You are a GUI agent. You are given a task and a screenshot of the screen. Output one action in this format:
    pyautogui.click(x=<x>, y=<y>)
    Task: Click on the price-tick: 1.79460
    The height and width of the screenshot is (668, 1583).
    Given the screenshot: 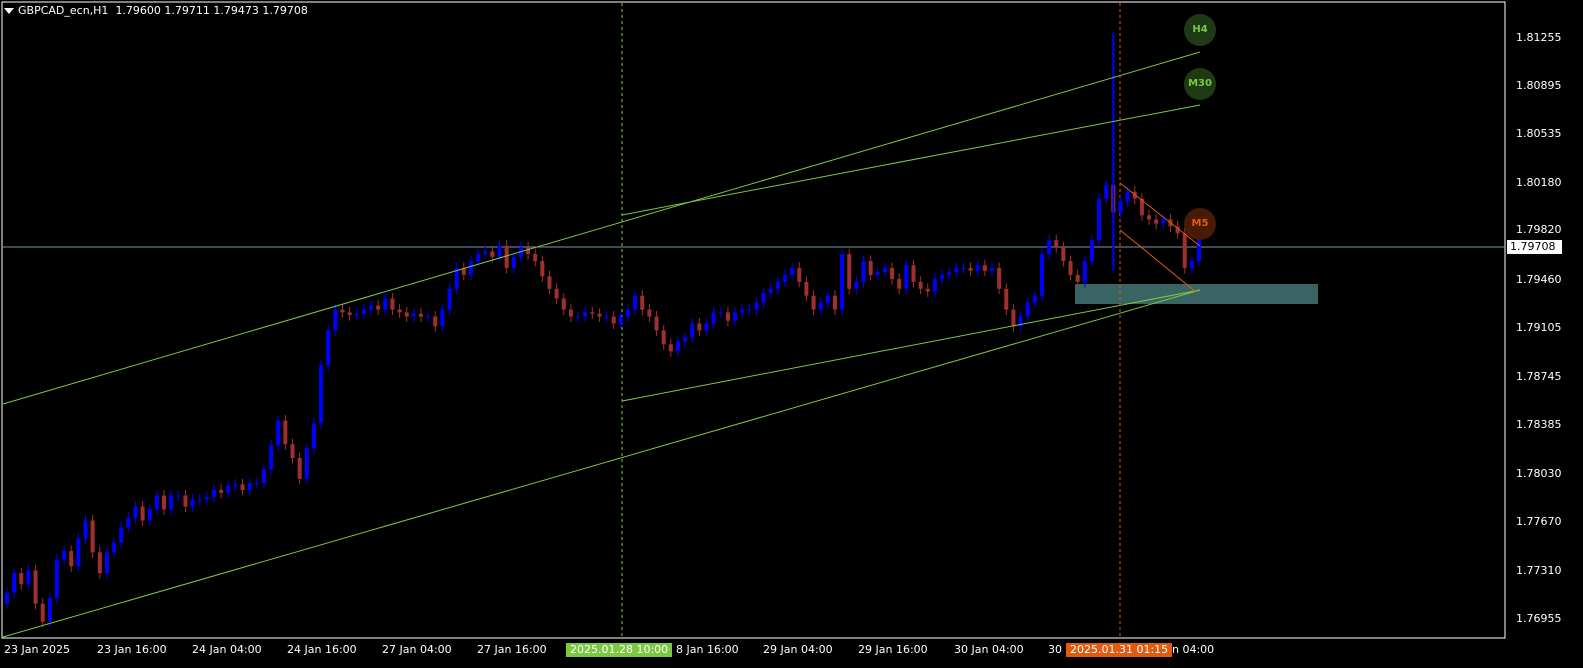 What is the action you would take?
    pyautogui.click(x=1539, y=279)
    